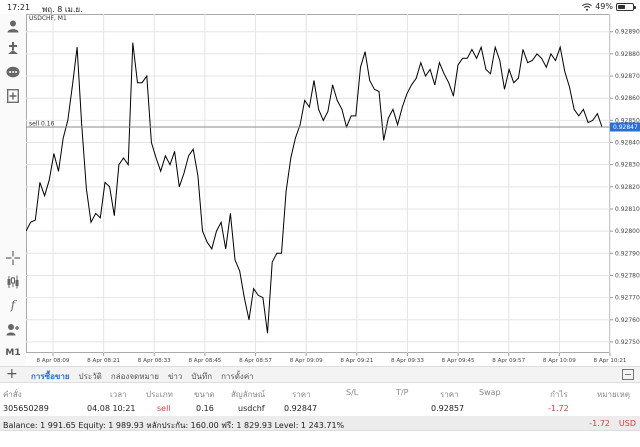 The width and height of the screenshot is (640, 447). Describe the element at coordinates (154, 361) in the screenshot. I see `x-tick-label: 8 Apr 08:33` at that location.